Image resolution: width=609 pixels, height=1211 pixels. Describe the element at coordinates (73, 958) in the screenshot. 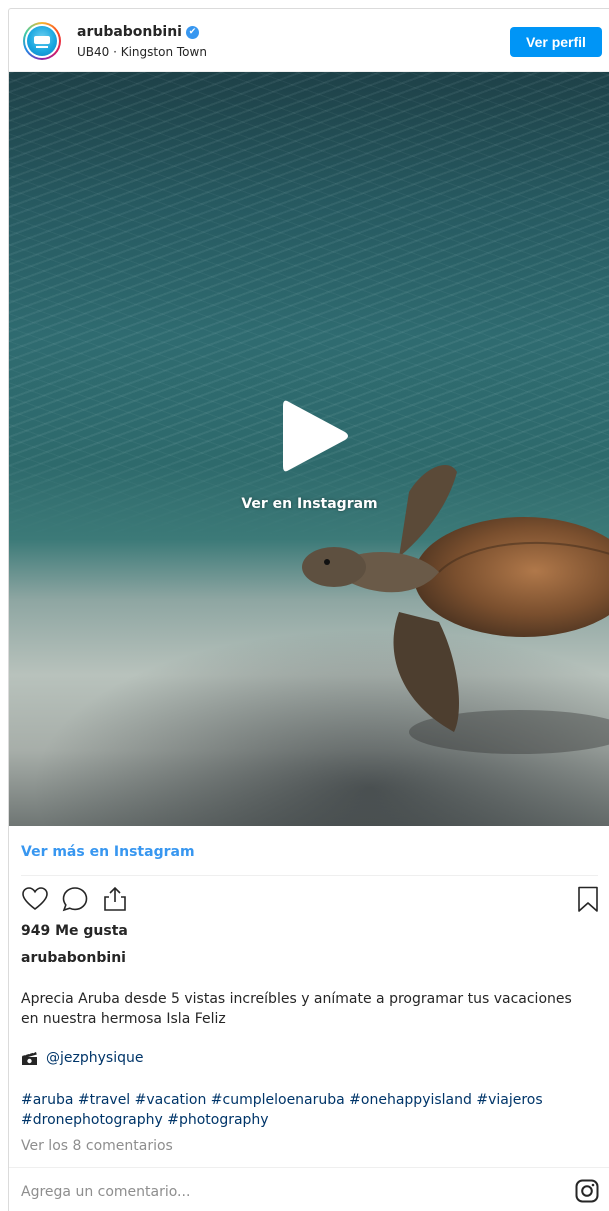

I see `caption-author: arubabonbini` at that location.